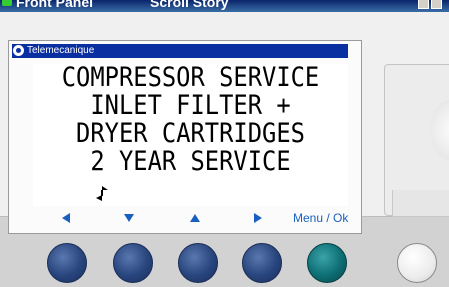 The height and width of the screenshot is (287, 449). Describe the element at coordinates (180, 51) in the screenshot. I see `brand-bar: Telemecanique` at that location.